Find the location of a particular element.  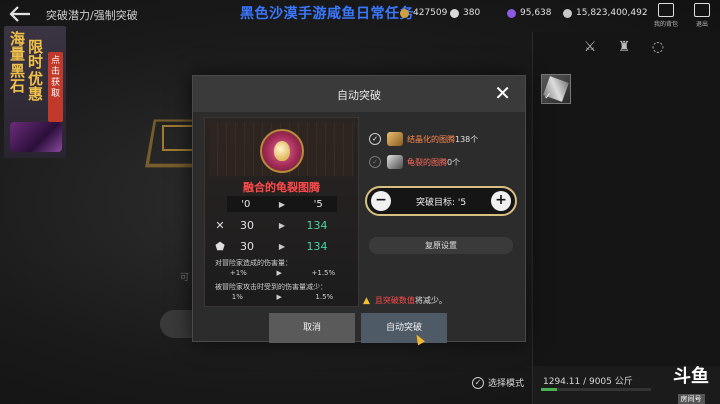

damage-dealt-row: +1% ▶ +1.5% is located at coordinates (282, 273).